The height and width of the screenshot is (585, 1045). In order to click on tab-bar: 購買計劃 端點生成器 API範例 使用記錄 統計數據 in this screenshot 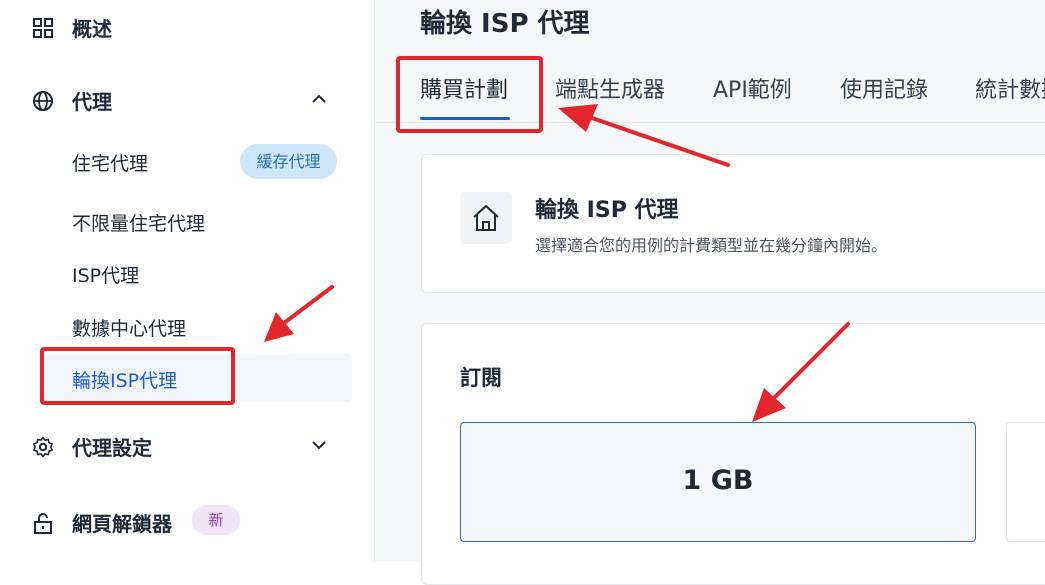, I will do `click(710, 90)`.